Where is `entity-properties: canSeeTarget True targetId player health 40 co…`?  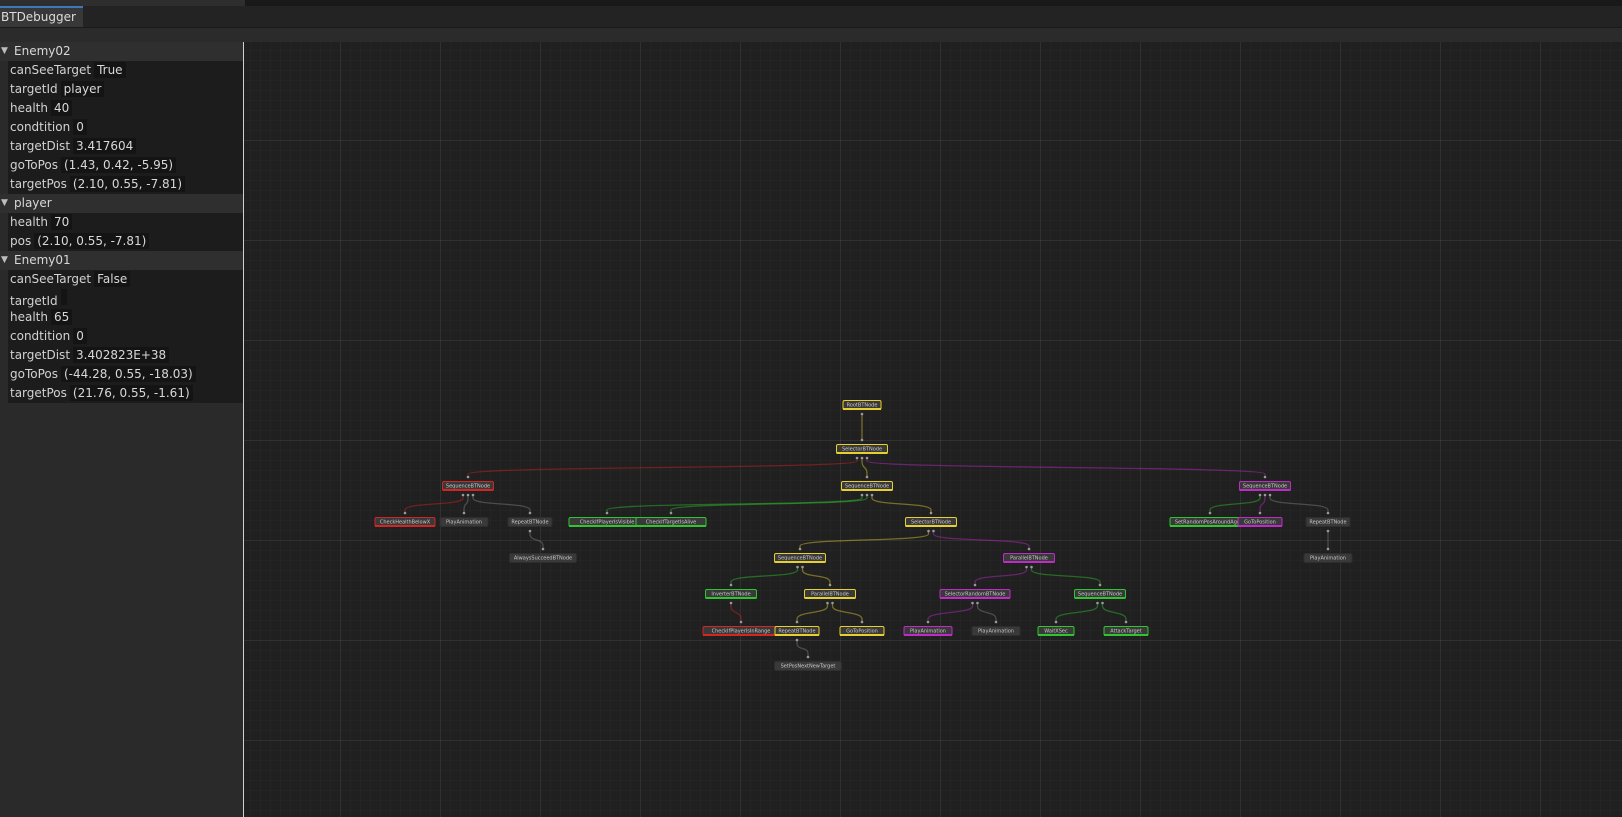 entity-properties: canSeeTarget True targetId player health 40 co… is located at coordinates (125, 127).